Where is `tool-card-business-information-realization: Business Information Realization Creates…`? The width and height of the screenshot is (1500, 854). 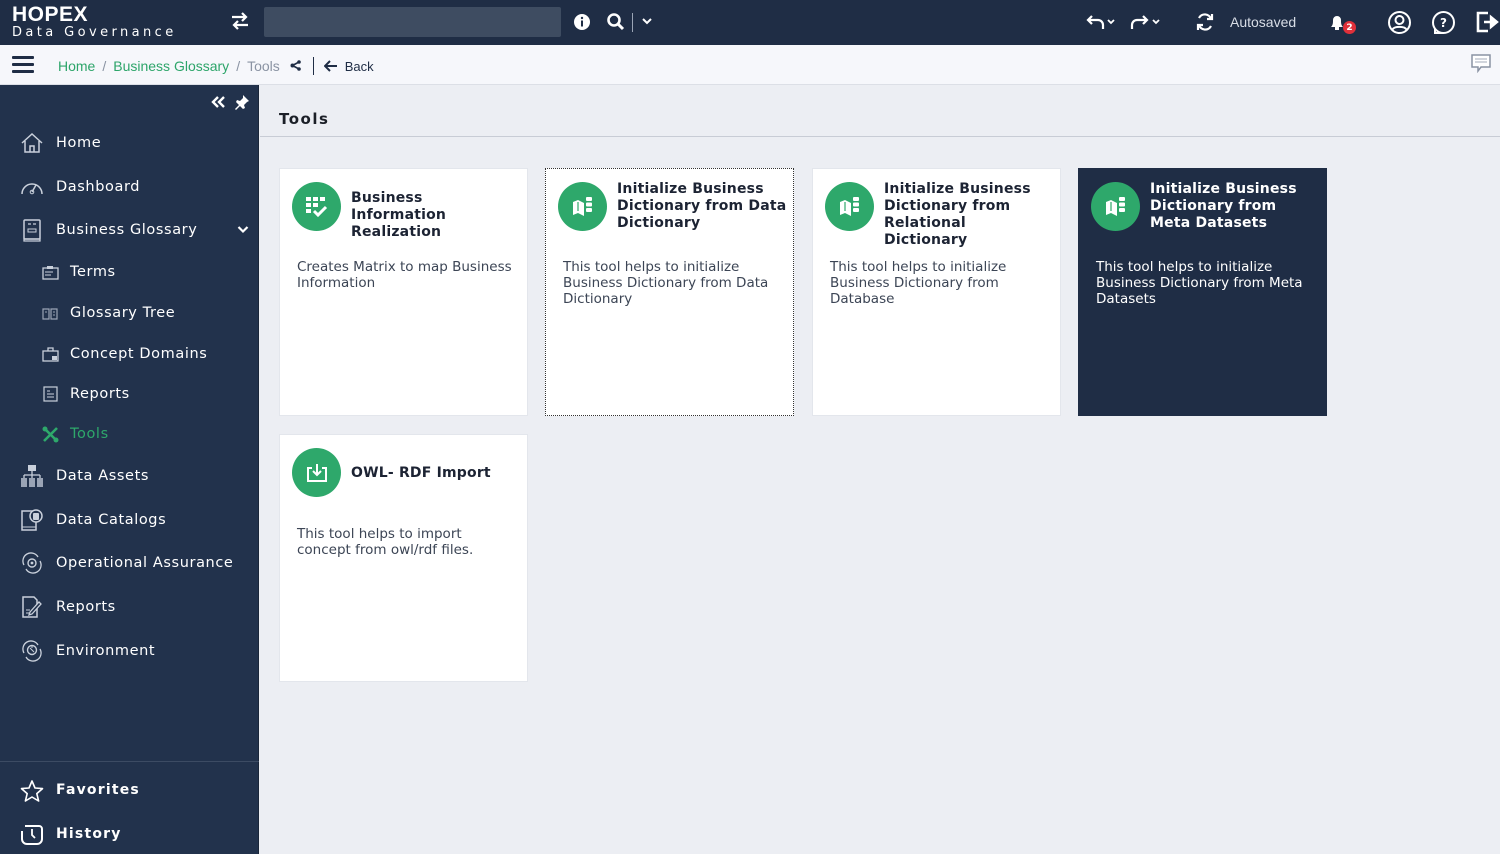 tool-card-business-information-realization: Business Information Realization Creates… is located at coordinates (403, 292).